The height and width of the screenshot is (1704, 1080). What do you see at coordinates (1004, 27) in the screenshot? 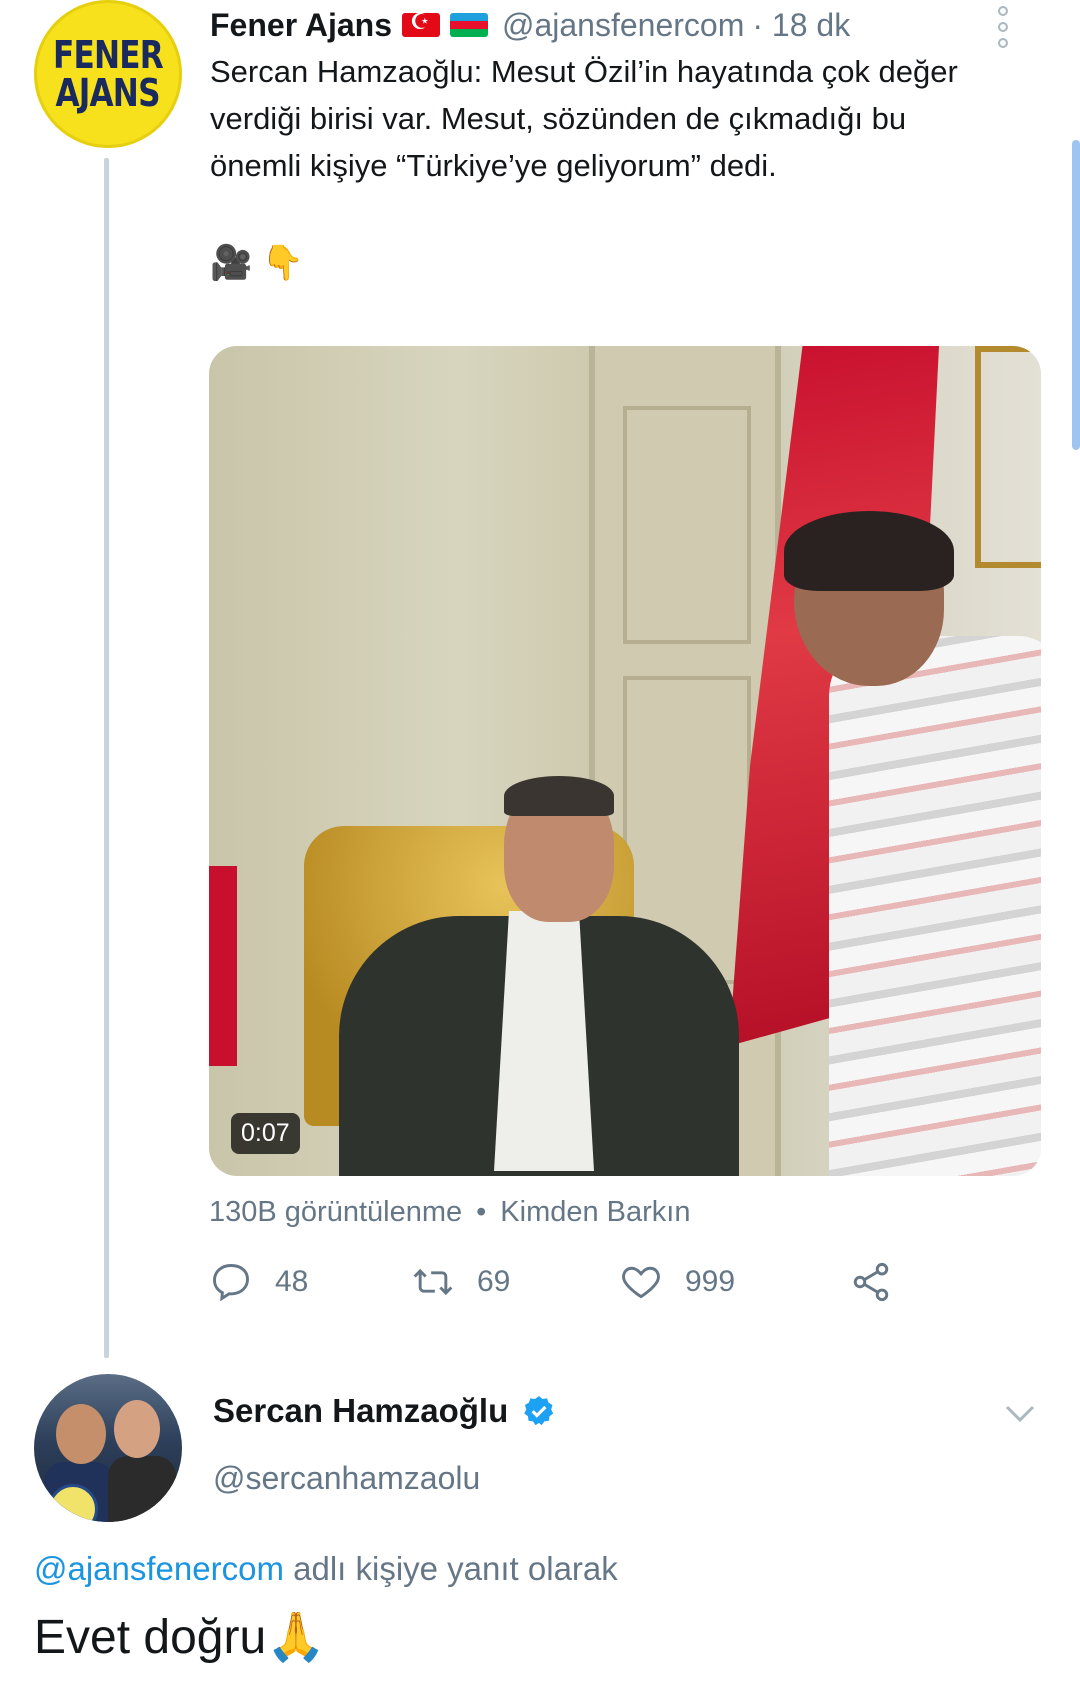
I see `more-options-icon` at bounding box center [1004, 27].